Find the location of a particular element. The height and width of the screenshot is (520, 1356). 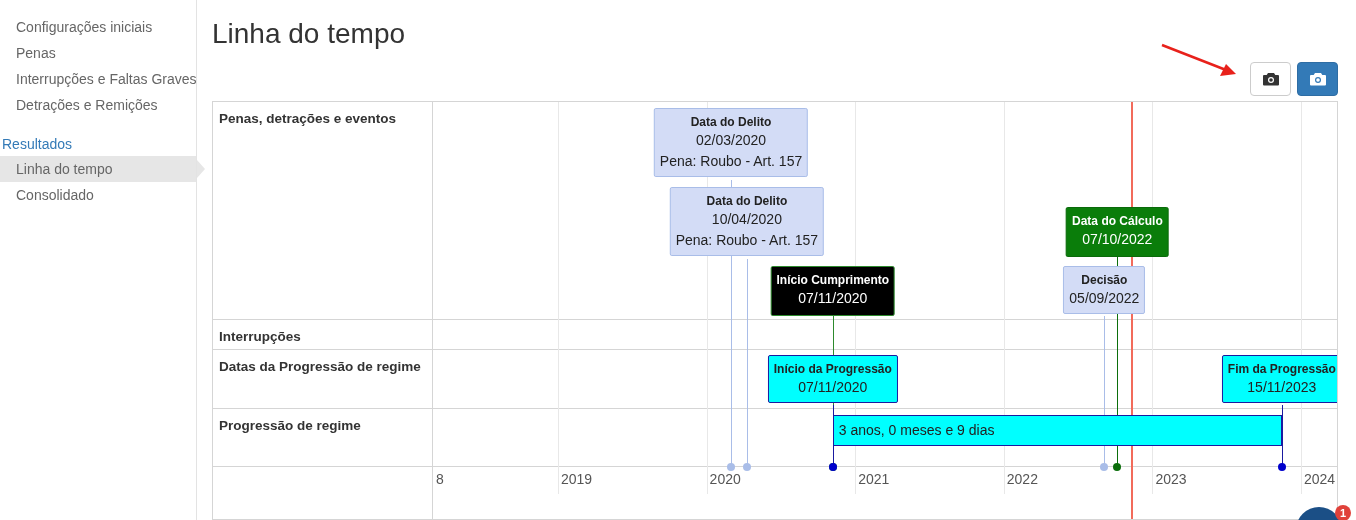

event-box: Início Cumprimento 07/11/2020 is located at coordinates (833, 291).